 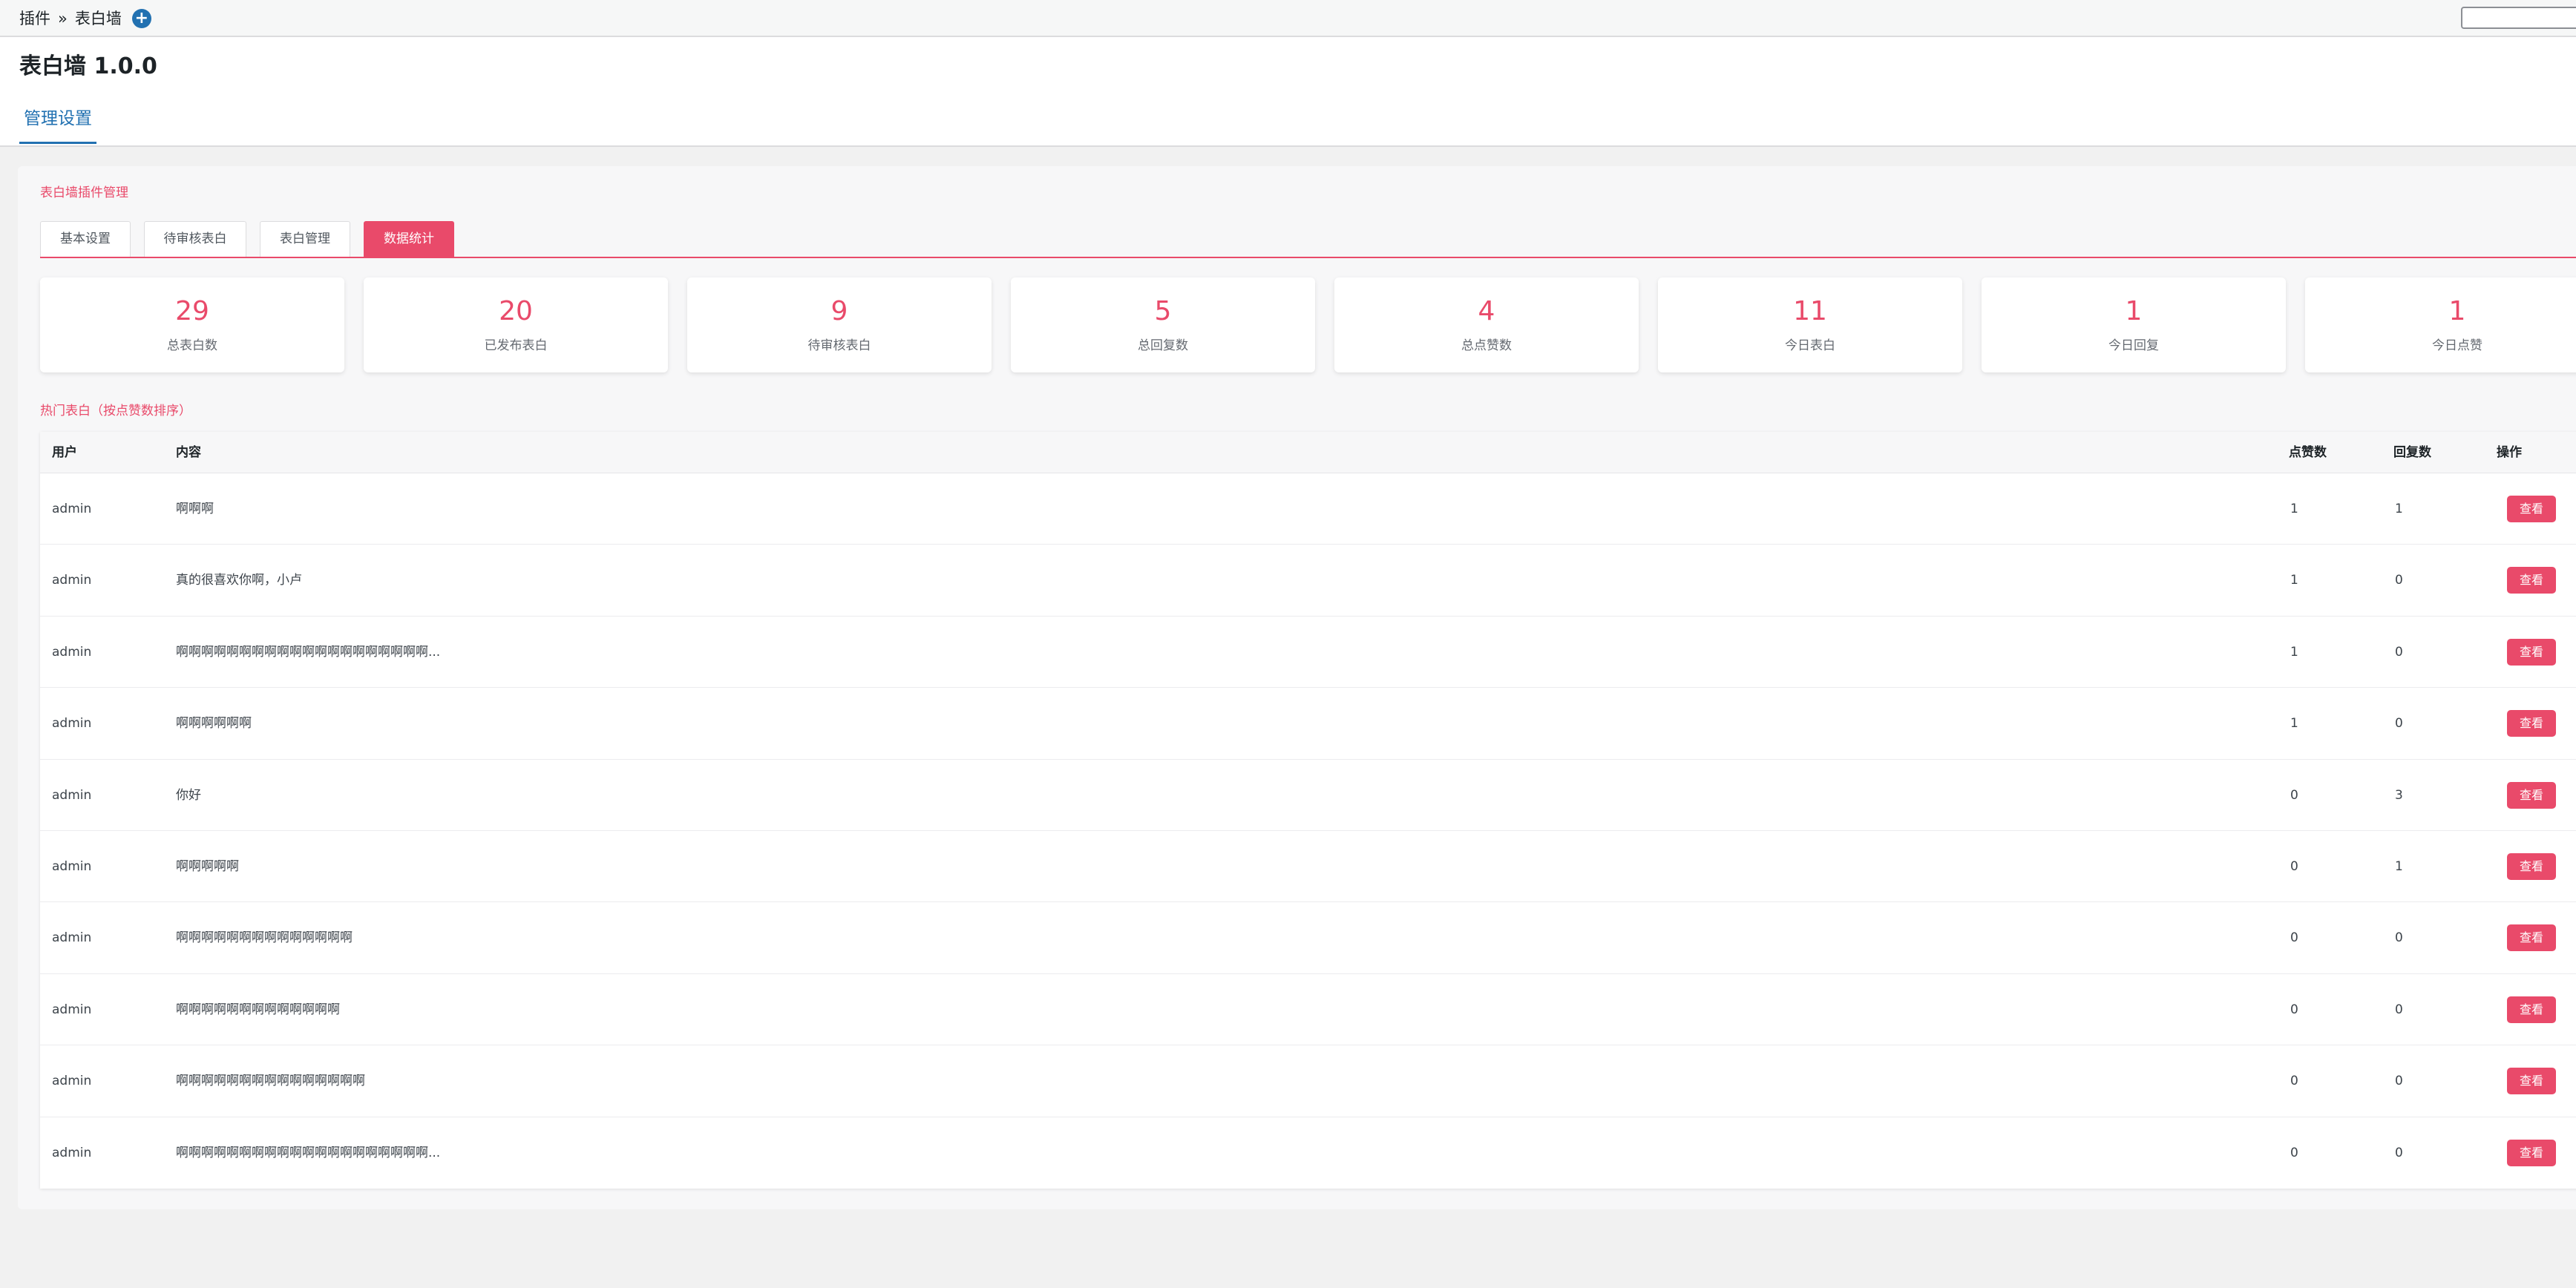 What do you see at coordinates (271, 1081) in the screenshot?
I see `row-content: 啊啊啊啊啊啊啊啊啊啊啊啊啊啊啊` at bounding box center [271, 1081].